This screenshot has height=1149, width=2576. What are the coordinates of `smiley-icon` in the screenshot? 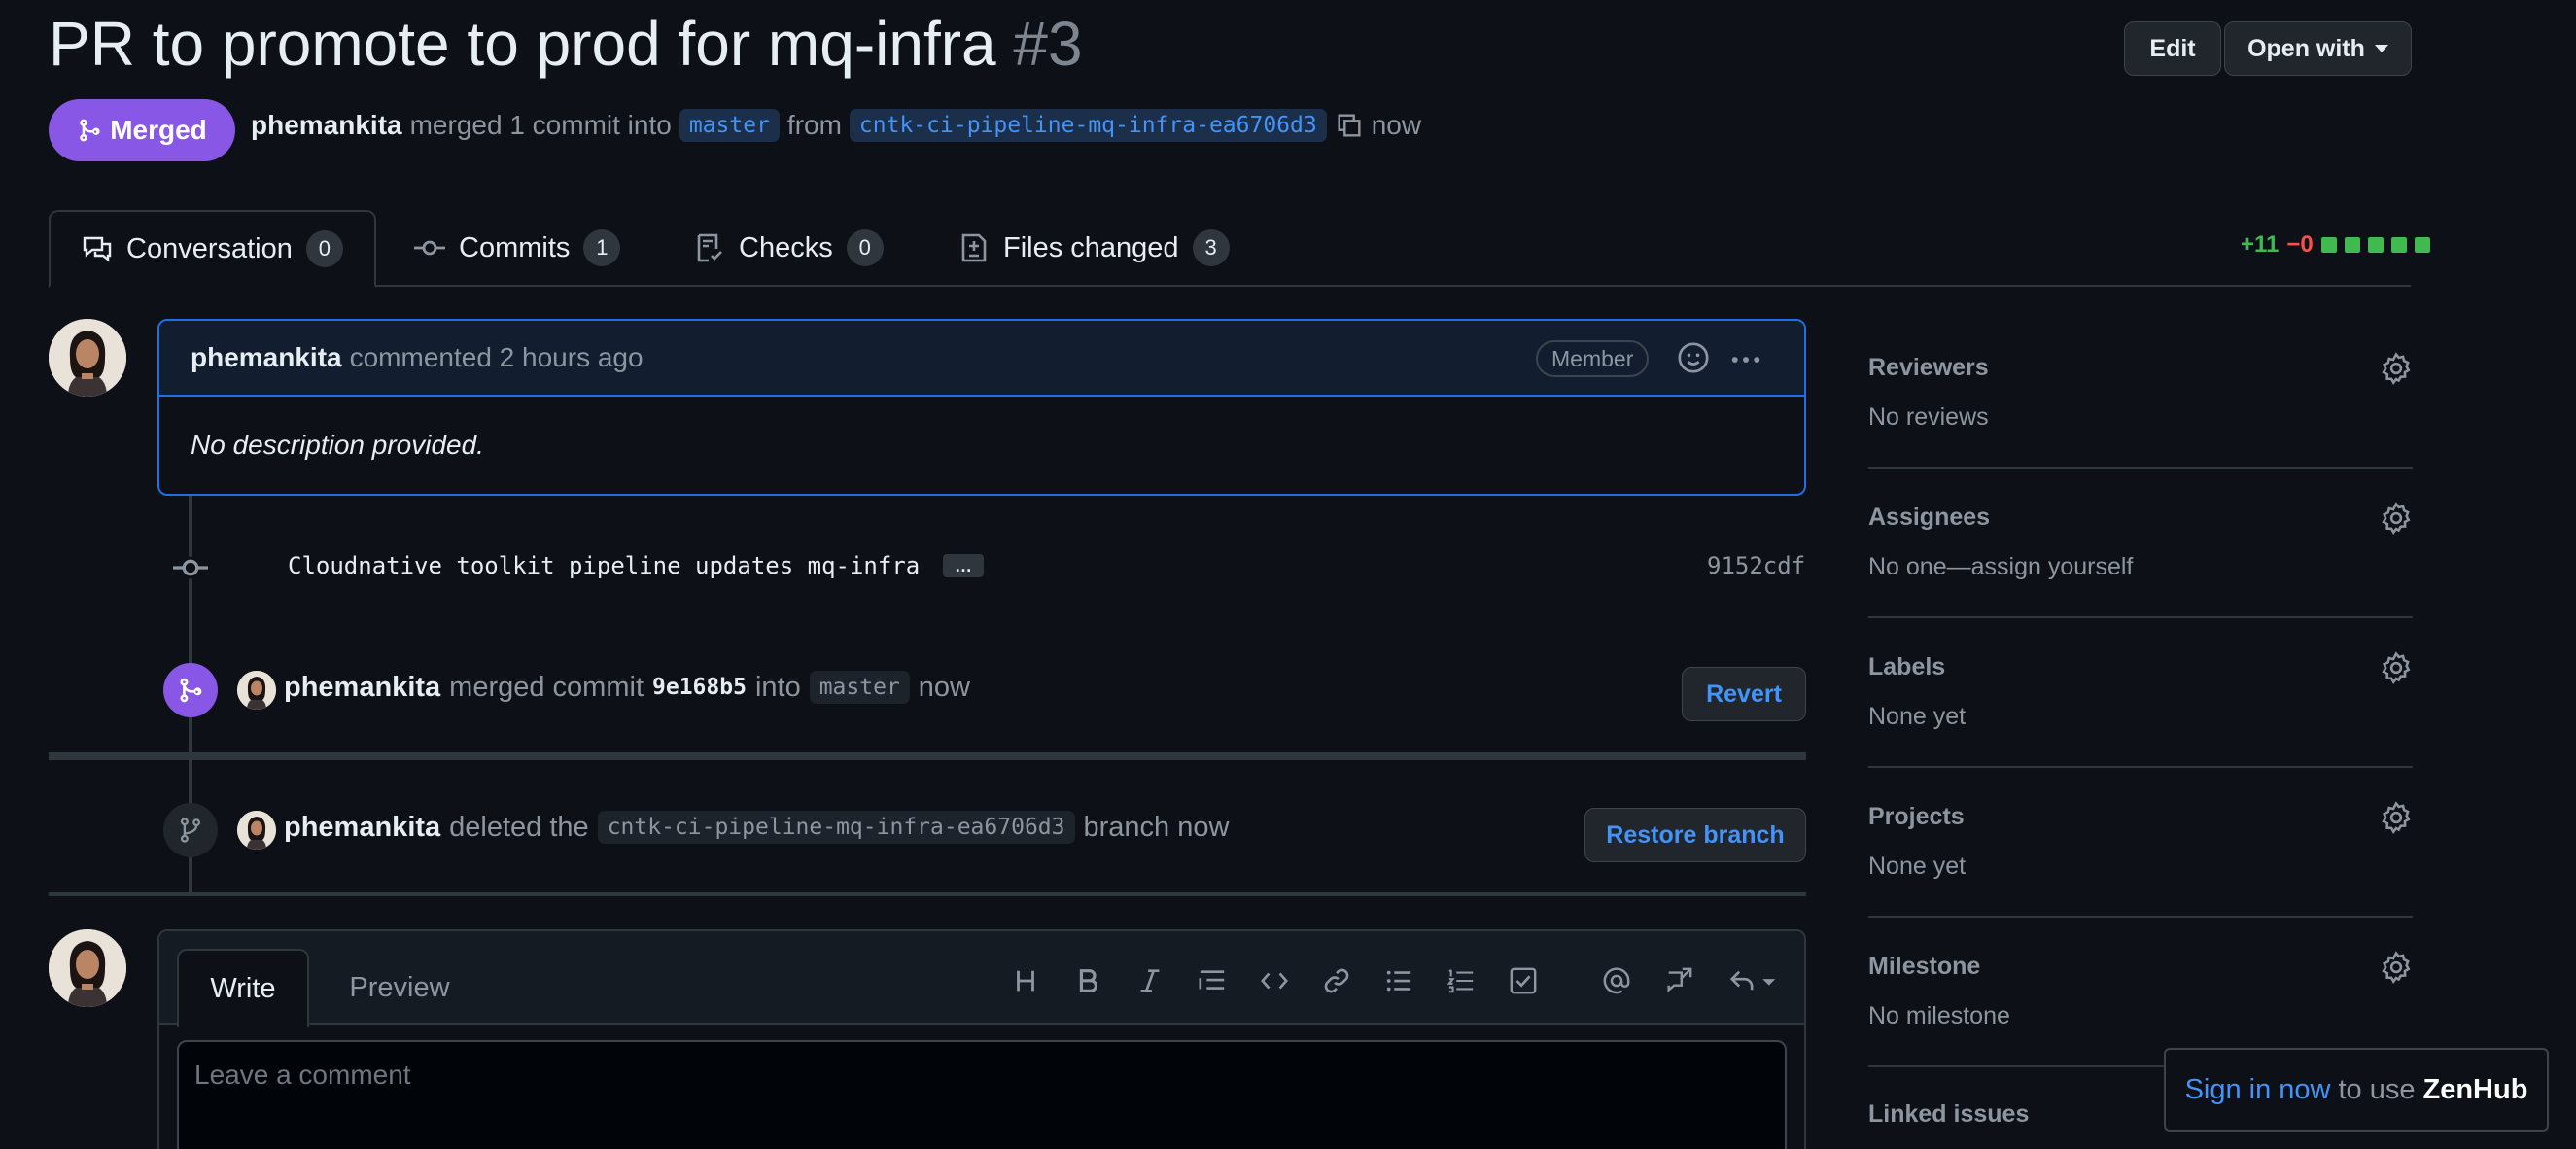 It's located at (1693, 357).